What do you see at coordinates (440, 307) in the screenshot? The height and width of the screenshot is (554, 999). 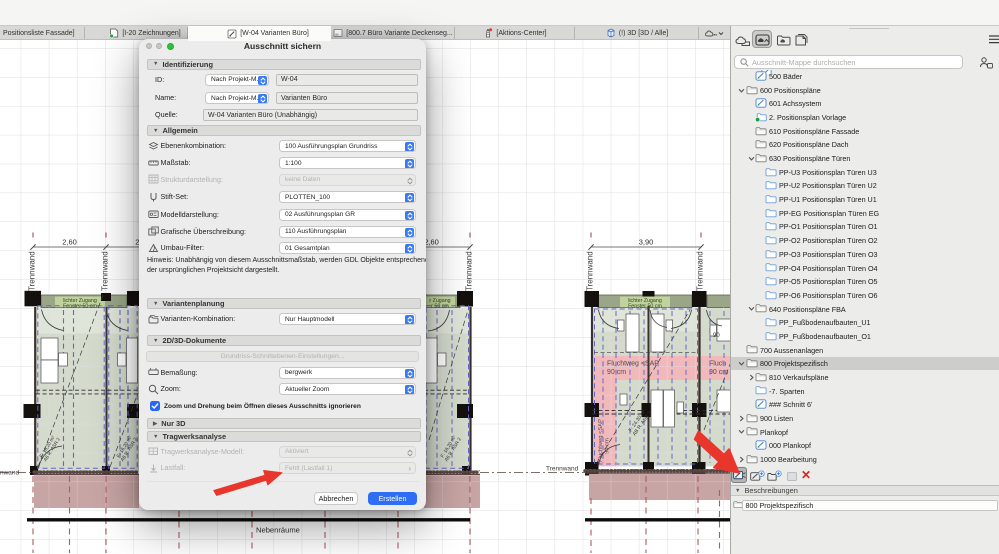 I see `svg-text: r 50 cm` at bounding box center [440, 307].